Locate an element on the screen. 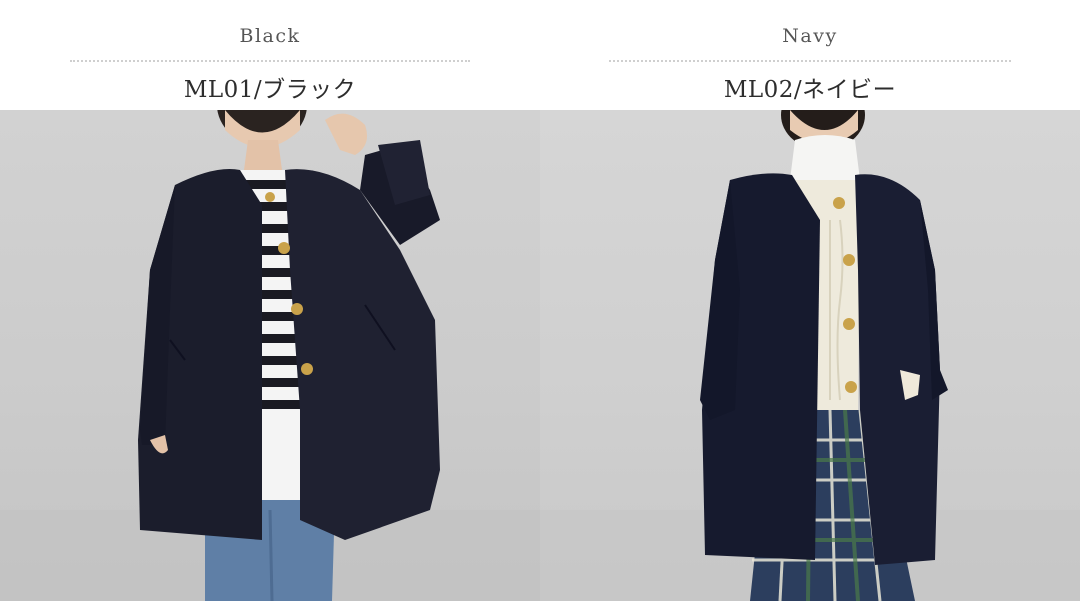 This screenshot has width=1080, height=601. variant-header: Navy ML02/ネイビー is located at coordinates (810, 55).